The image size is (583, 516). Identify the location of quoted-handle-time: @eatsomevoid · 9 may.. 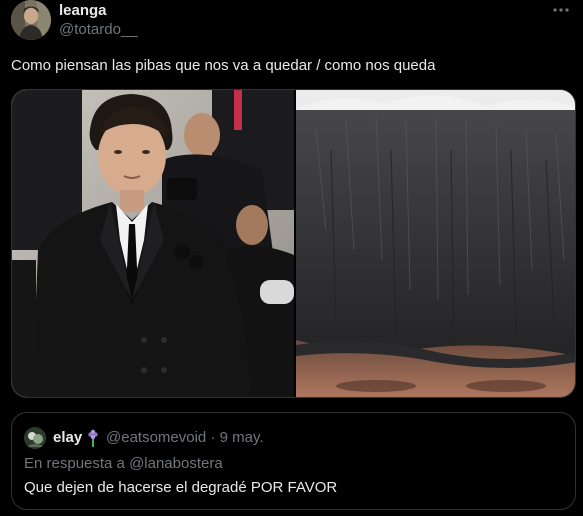
(185, 438).